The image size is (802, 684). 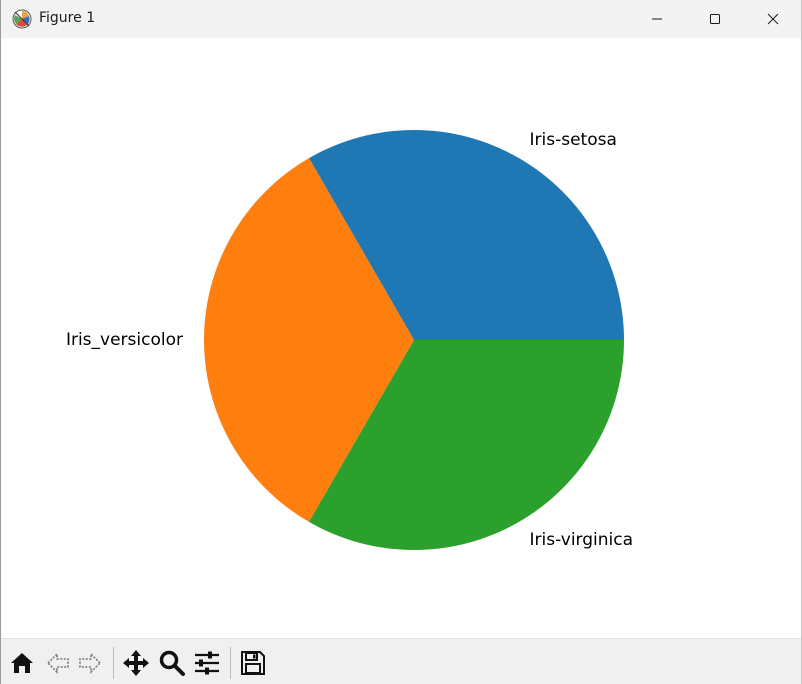 I want to click on pie-label-2: Iris_versicolor, so click(x=124, y=340).